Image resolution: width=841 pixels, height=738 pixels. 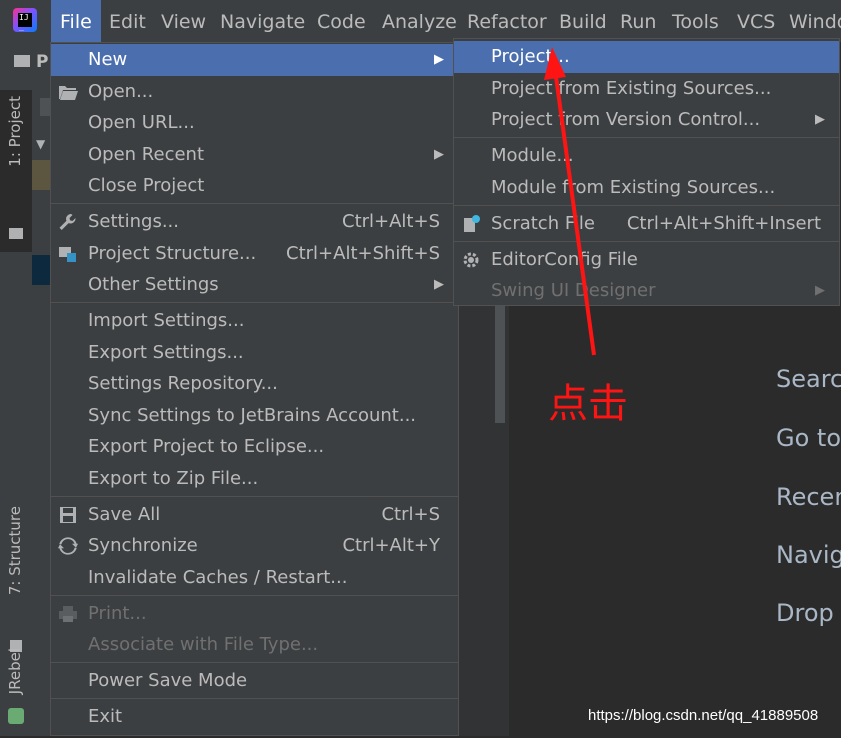 What do you see at coordinates (108, 59) in the screenshot?
I see `file-menu-new-label: New` at bounding box center [108, 59].